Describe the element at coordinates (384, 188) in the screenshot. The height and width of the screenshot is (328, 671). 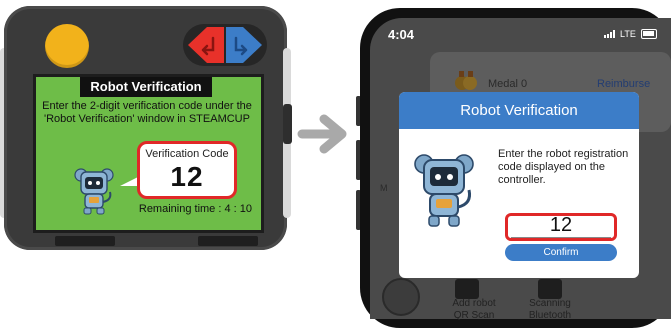
I see `partial-label: M` at that location.